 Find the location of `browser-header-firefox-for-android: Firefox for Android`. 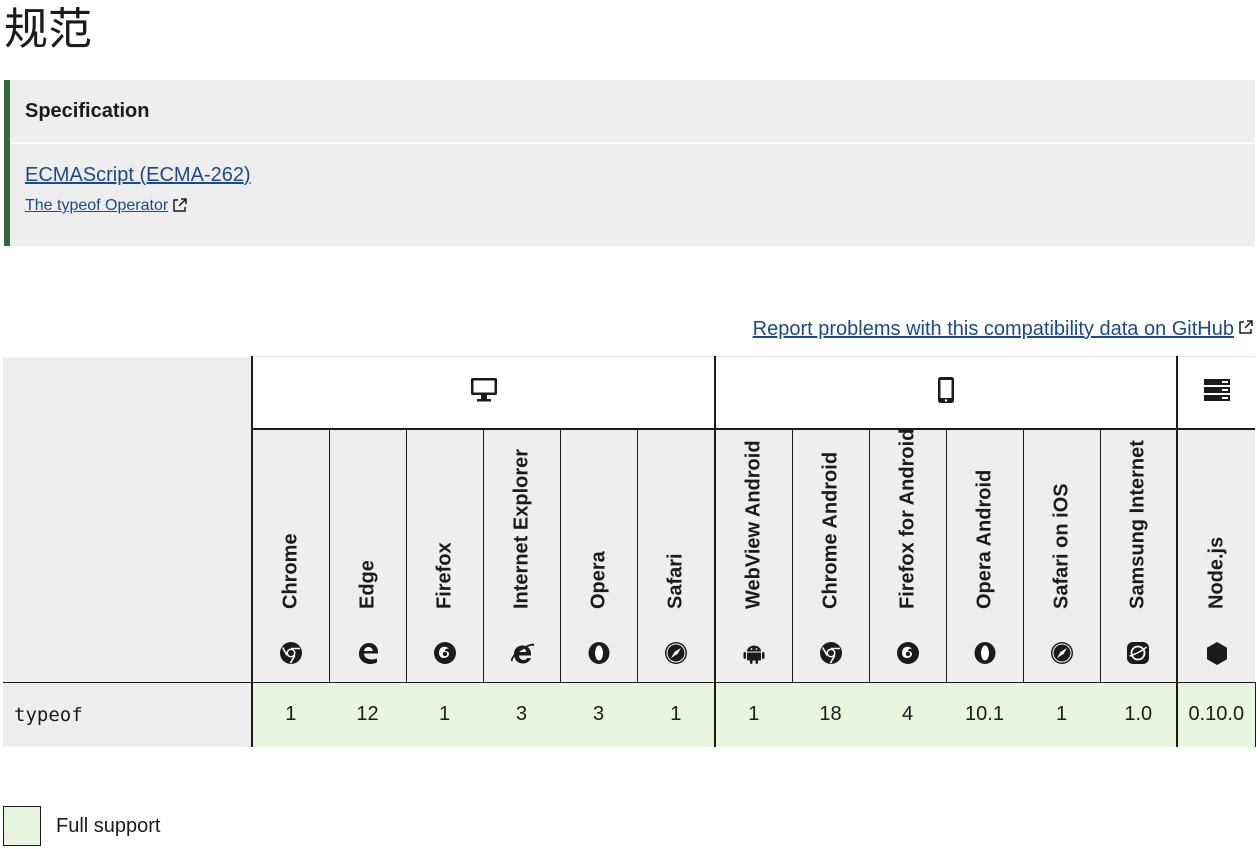

browser-header-firefox-for-android: Firefox for Android is located at coordinates (907, 555).